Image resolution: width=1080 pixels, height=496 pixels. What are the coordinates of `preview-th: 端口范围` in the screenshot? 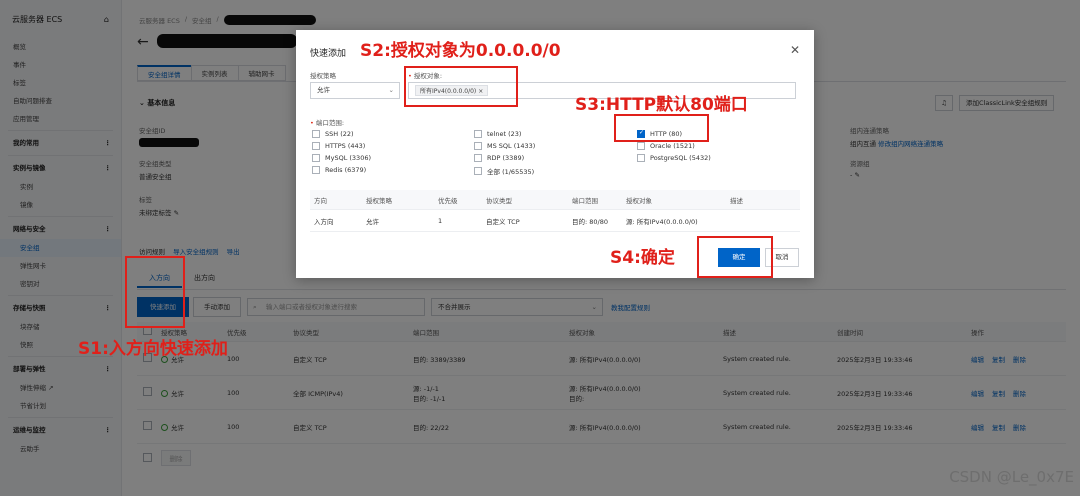 It's located at (585, 200).